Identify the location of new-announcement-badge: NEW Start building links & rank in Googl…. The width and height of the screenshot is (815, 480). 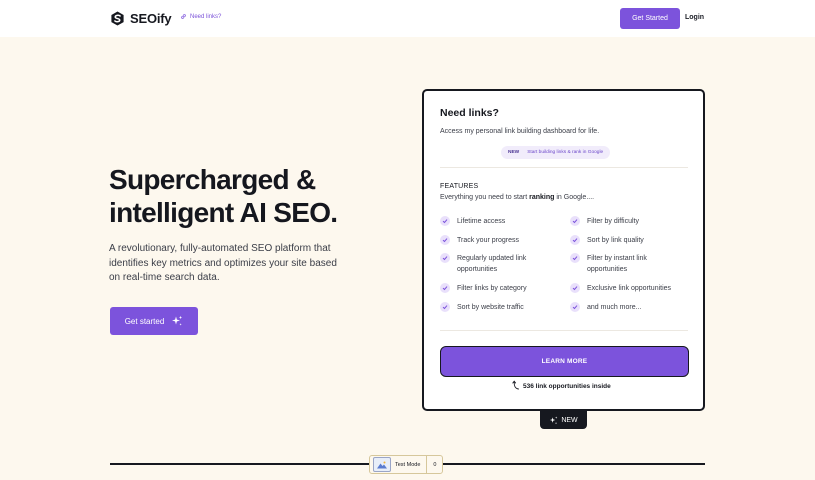
(556, 152).